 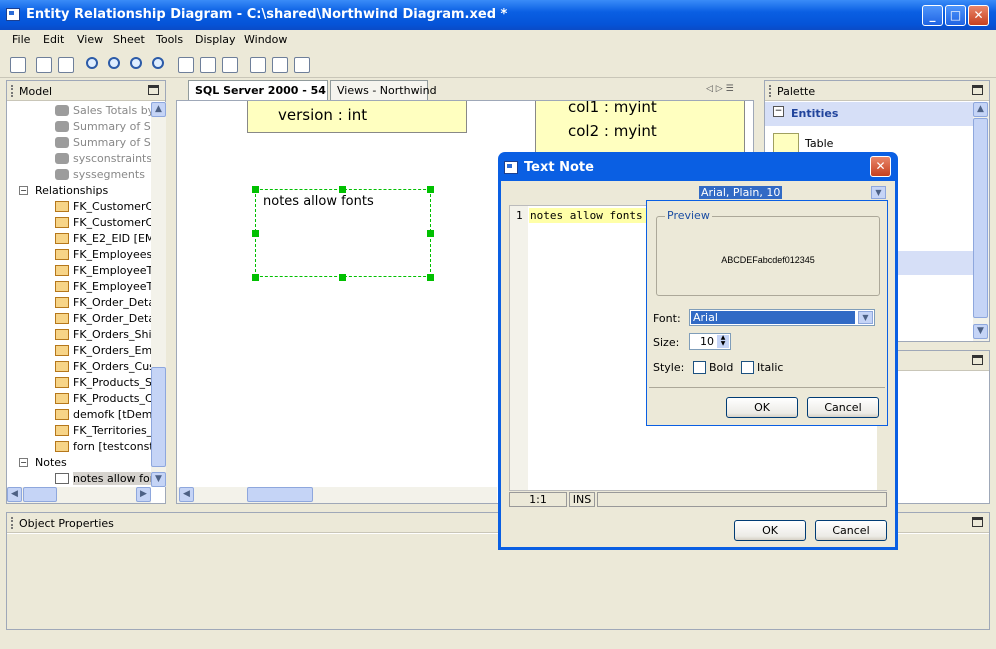 I want to click on tree-vscrollbar: ▲ ▼, so click(x=158, y=294).